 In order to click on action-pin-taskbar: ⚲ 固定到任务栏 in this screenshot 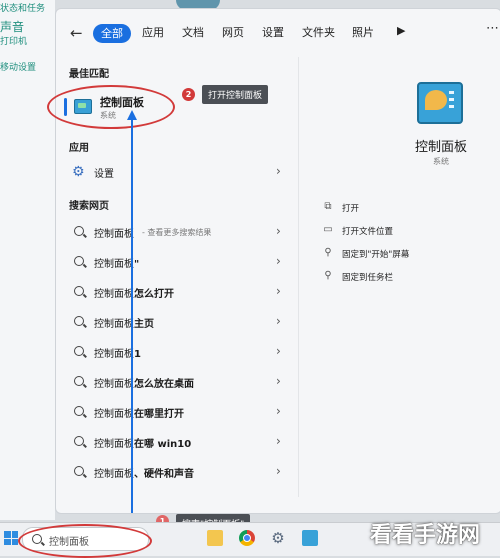, I will do `click(402, 278)`.